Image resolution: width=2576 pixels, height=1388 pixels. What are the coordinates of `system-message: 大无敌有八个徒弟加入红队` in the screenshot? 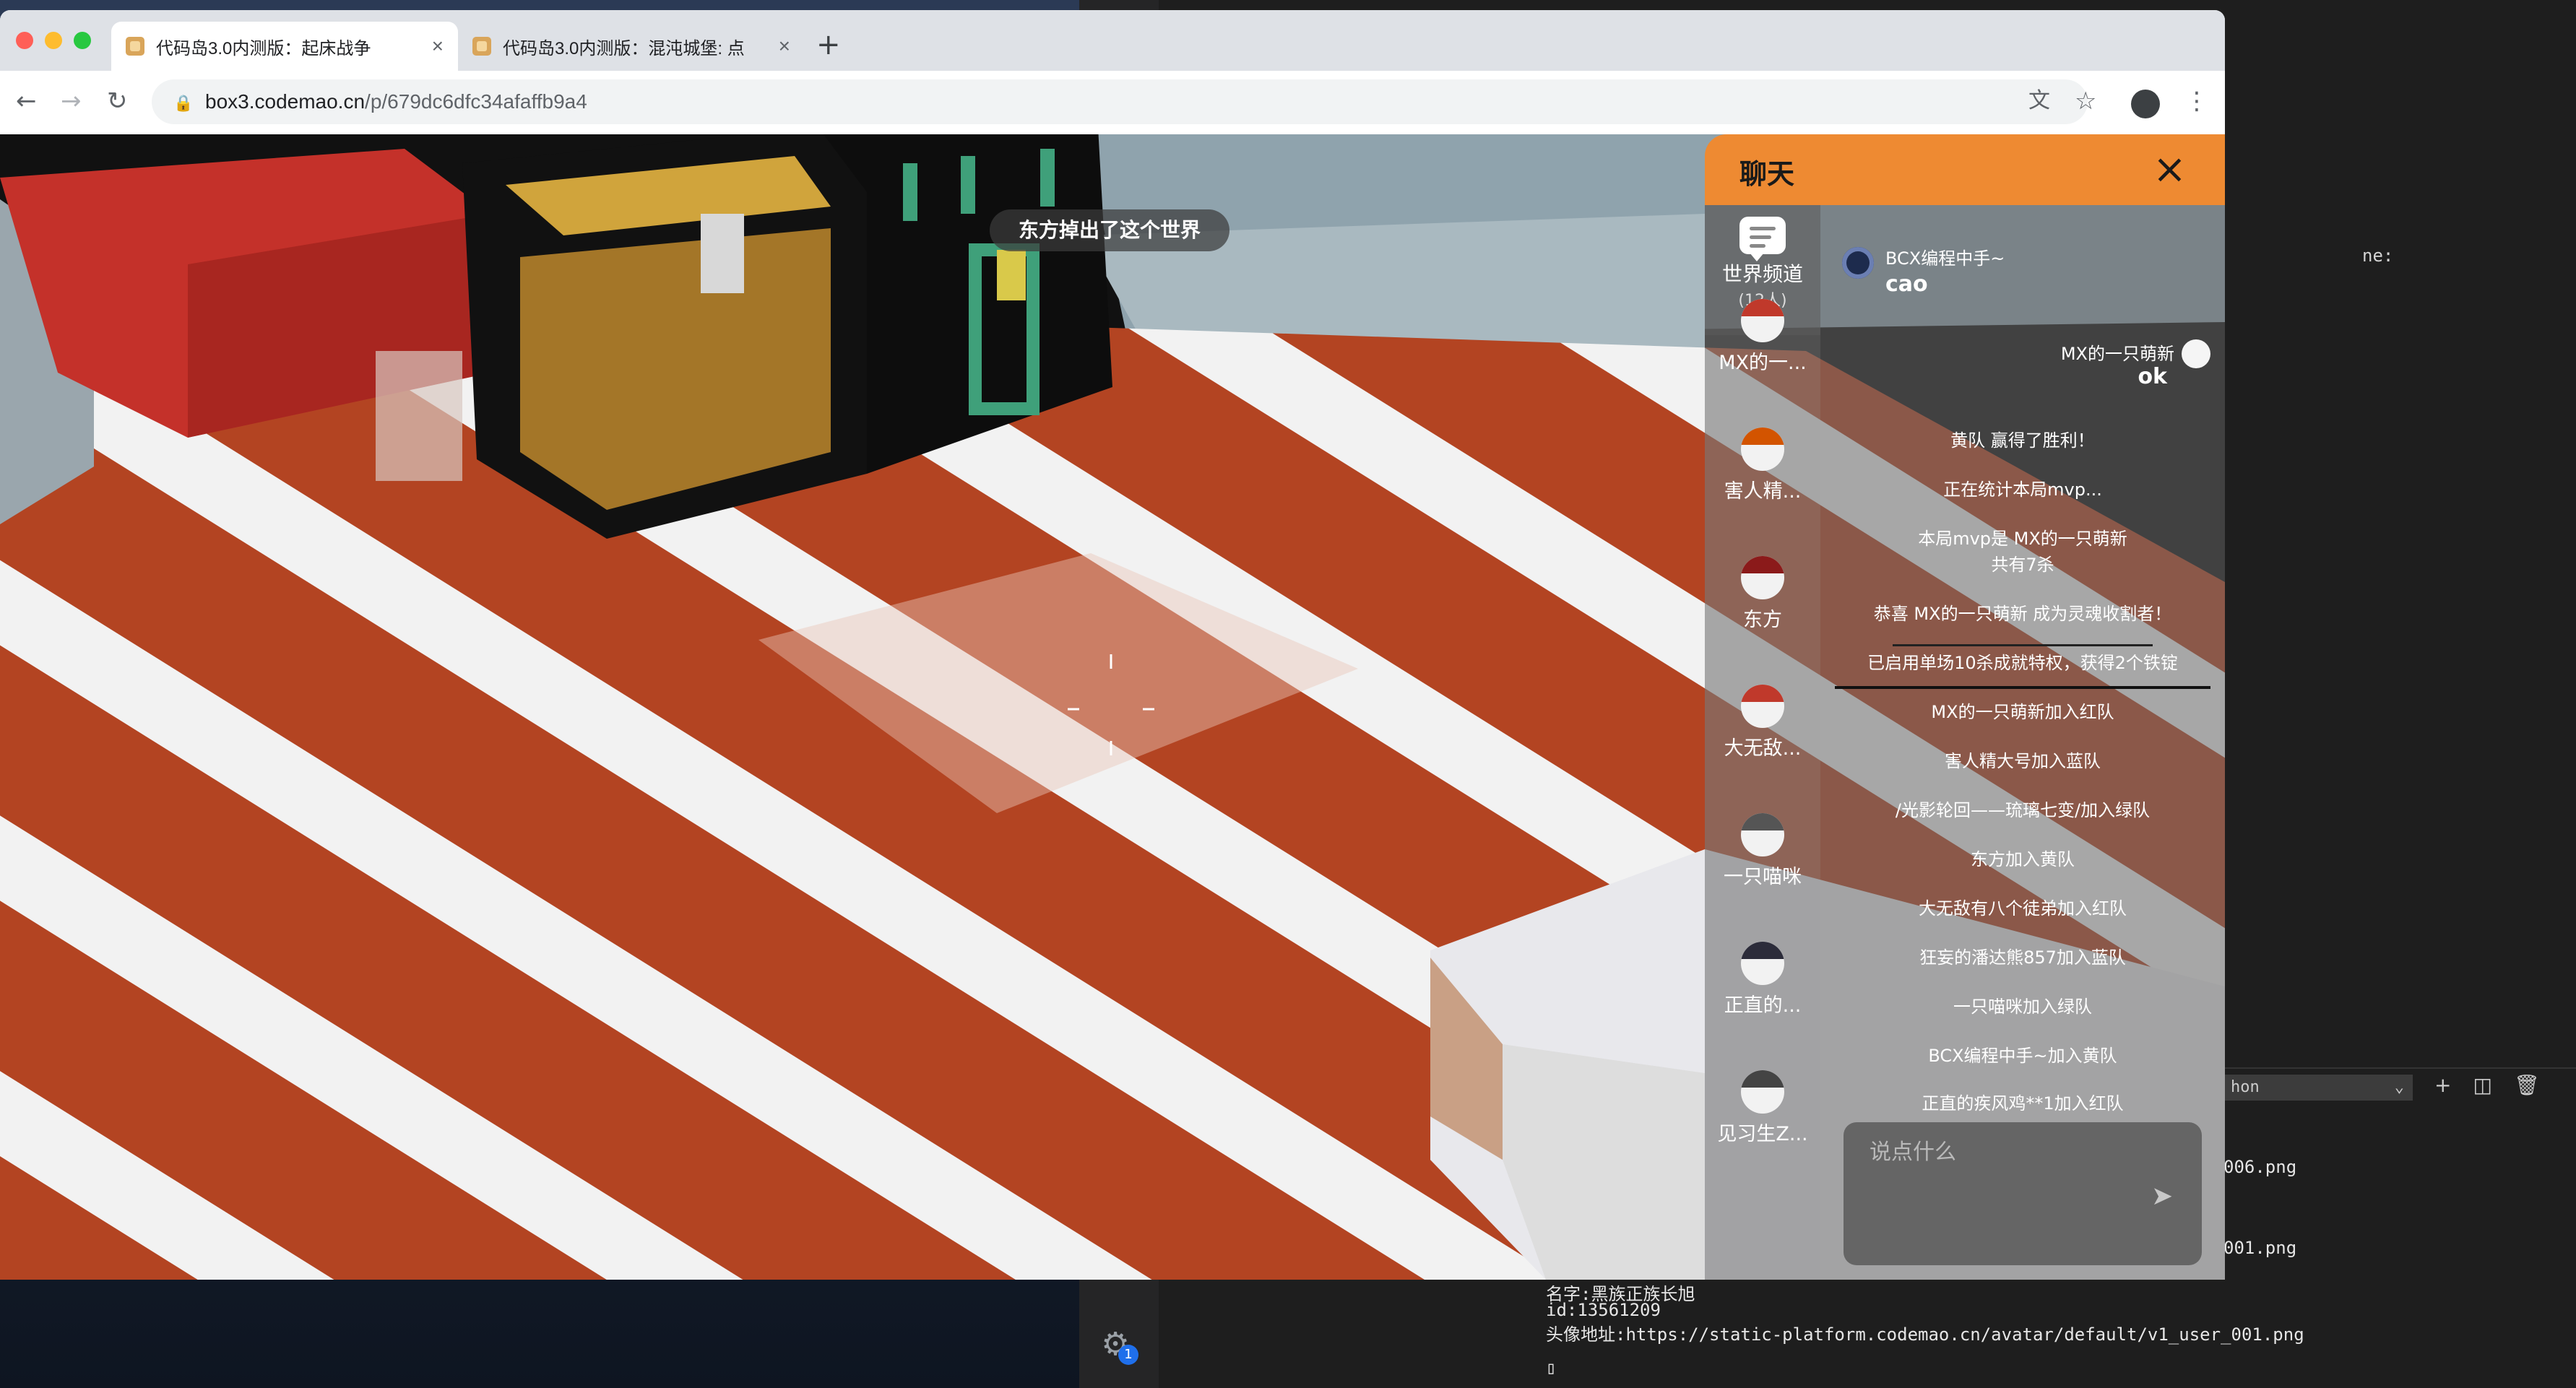 It's located at (2023, 908).